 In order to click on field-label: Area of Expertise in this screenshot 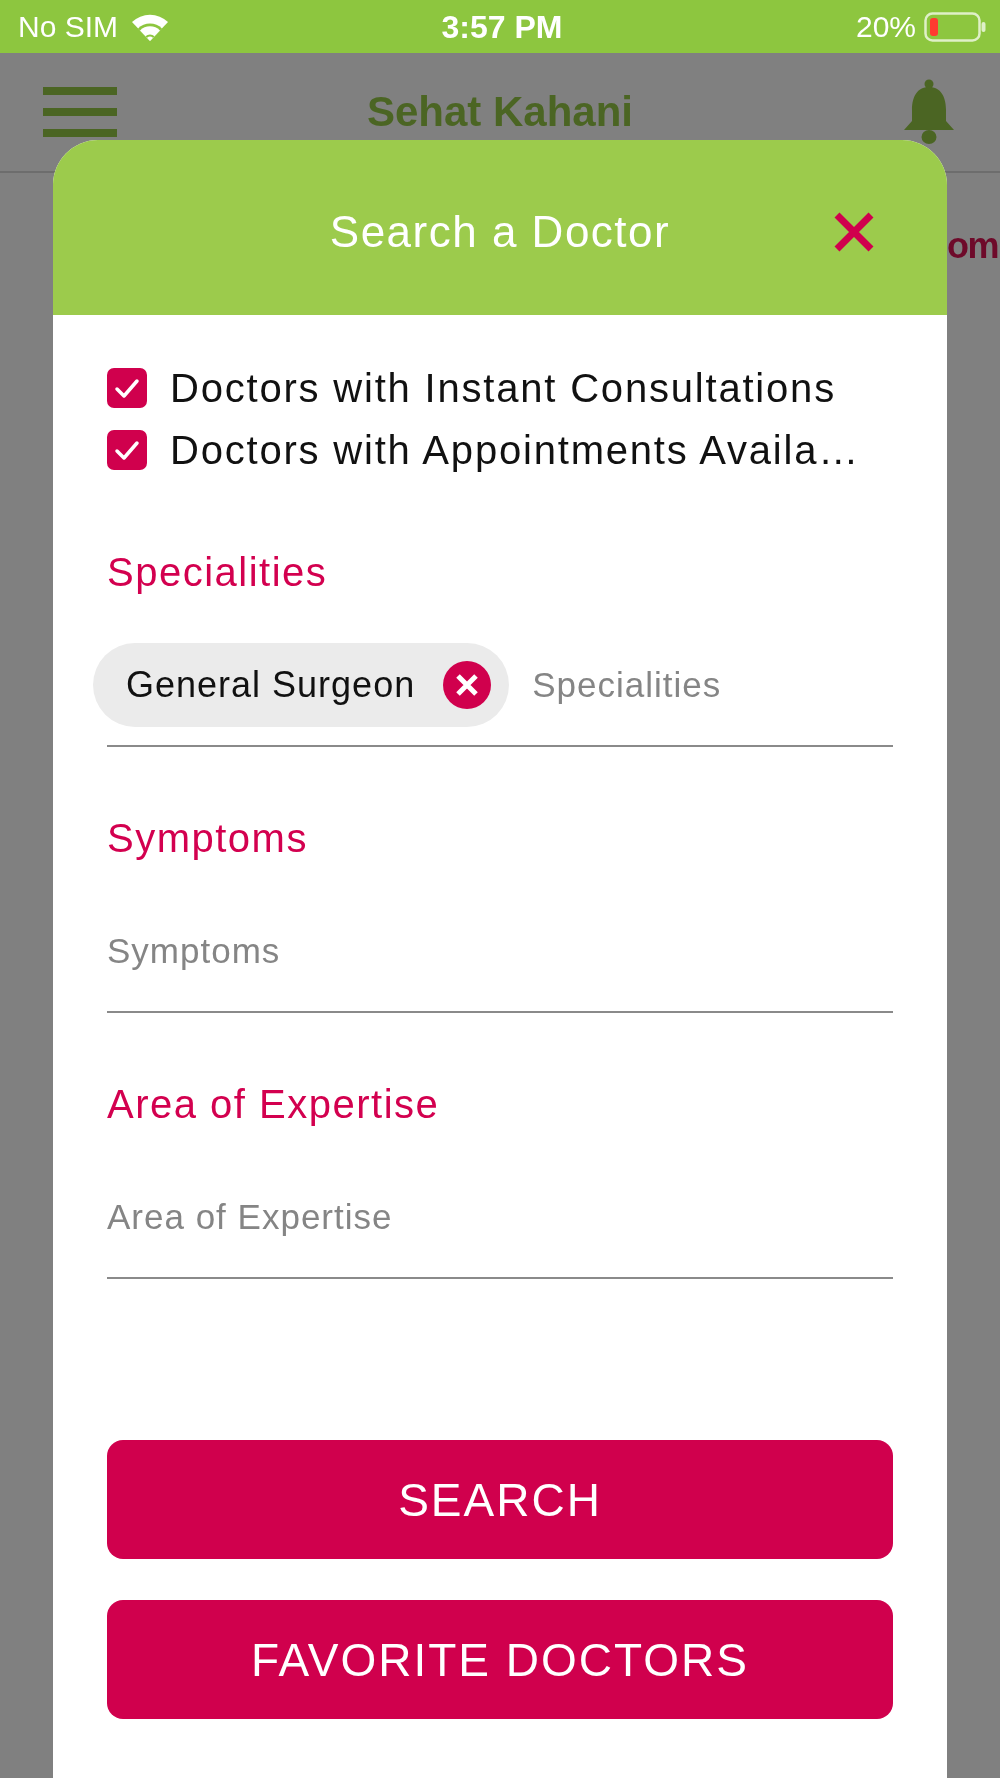, I will do `click(274, 1104)`.